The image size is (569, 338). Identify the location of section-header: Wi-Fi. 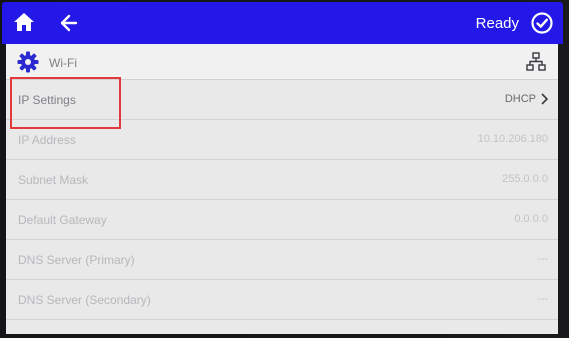
(282, 62).